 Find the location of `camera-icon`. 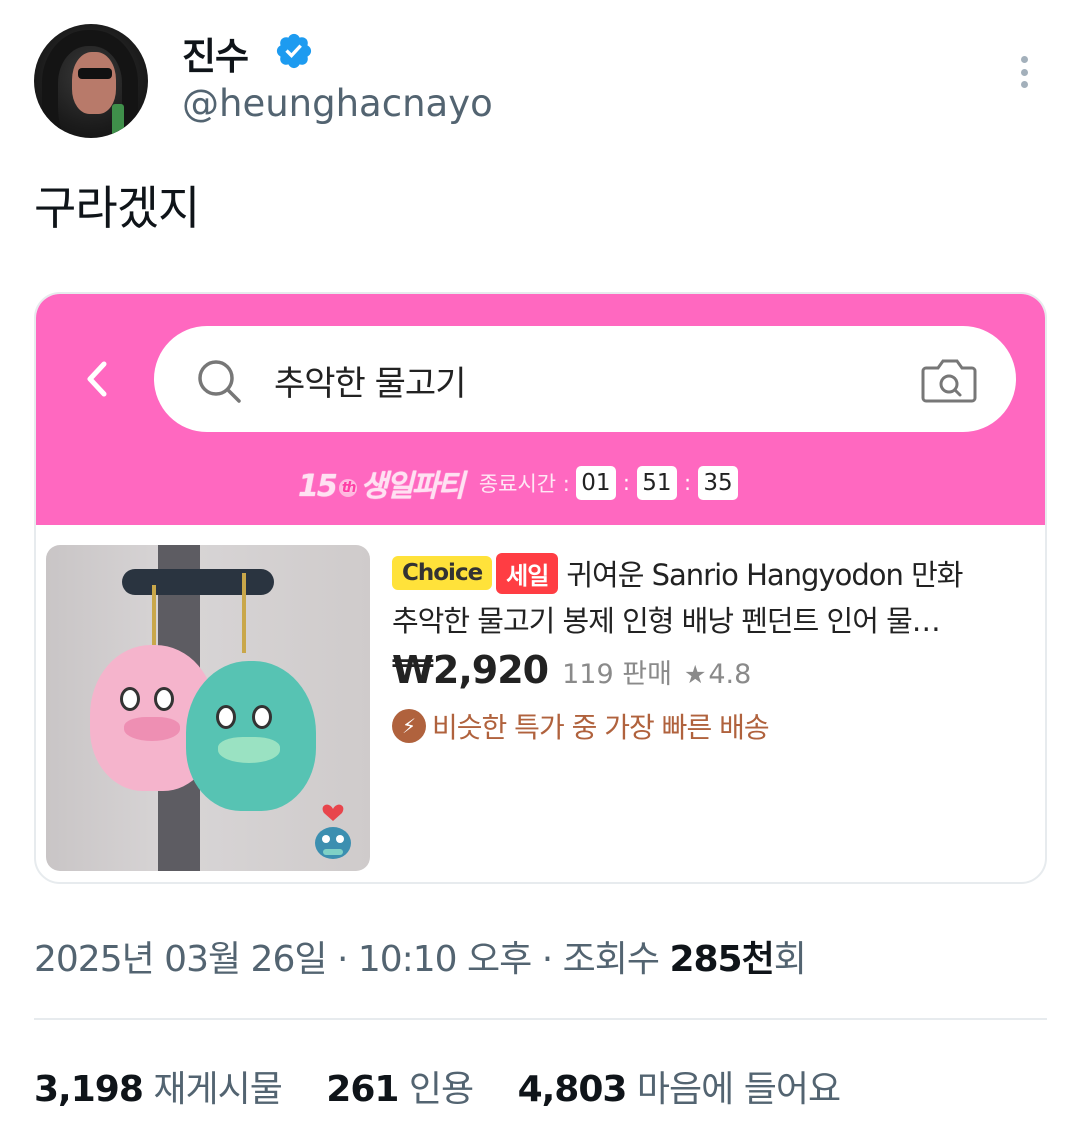

camera-icon is located at coordinates (949, 380).